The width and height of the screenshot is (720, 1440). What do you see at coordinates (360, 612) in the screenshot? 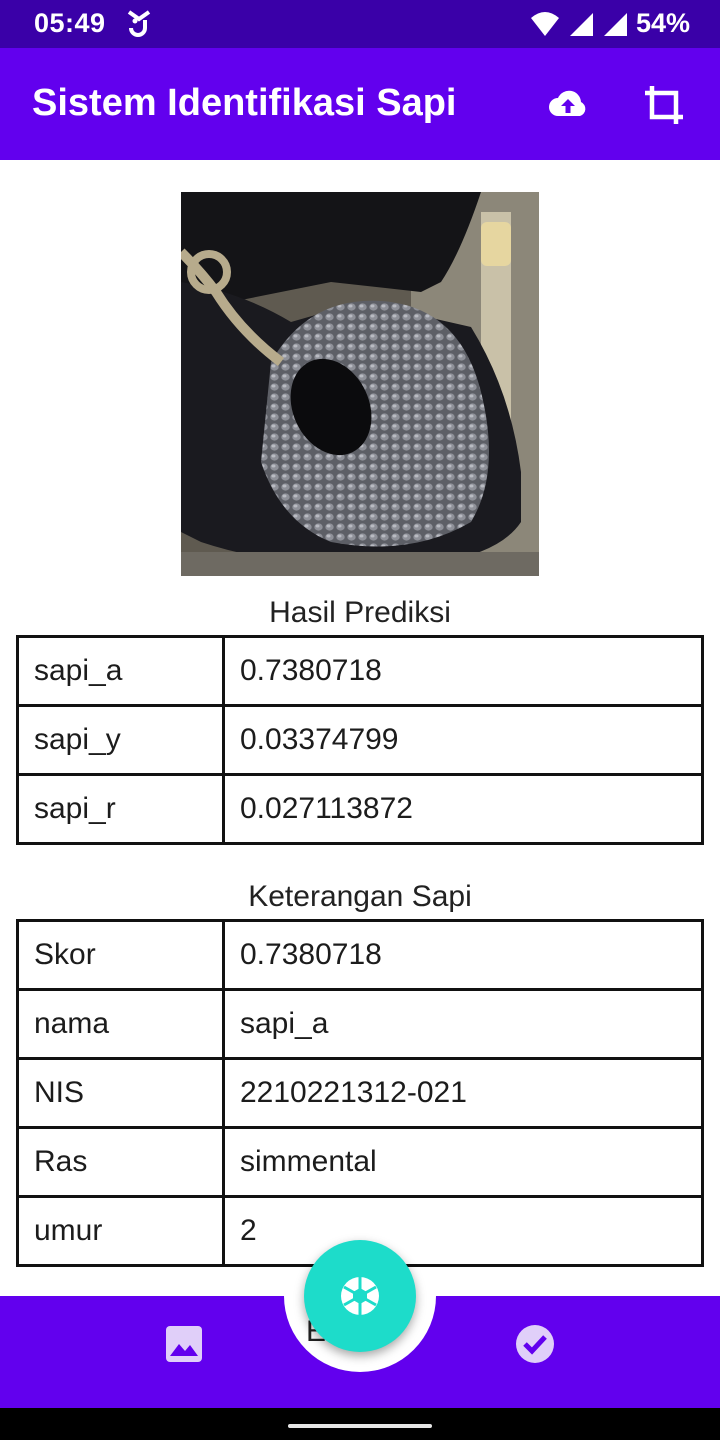
I see `prediction-title: Hasil Prediksi` at bounding box center [360, 612].